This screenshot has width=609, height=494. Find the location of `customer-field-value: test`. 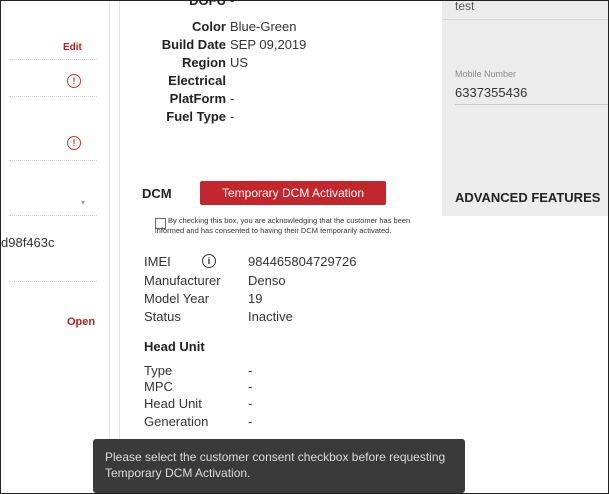

customer-field-value: test is located at coordinates (465, 6).